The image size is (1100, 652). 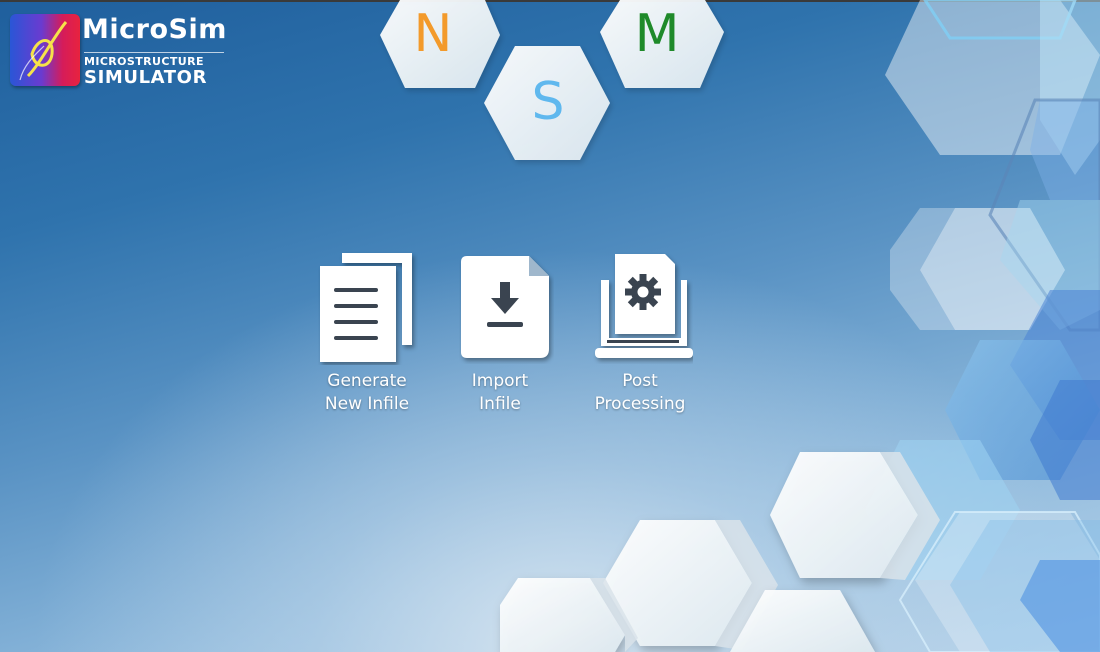 I want to click on post-processing-label: Post Processing, so click(x=640, y=393).